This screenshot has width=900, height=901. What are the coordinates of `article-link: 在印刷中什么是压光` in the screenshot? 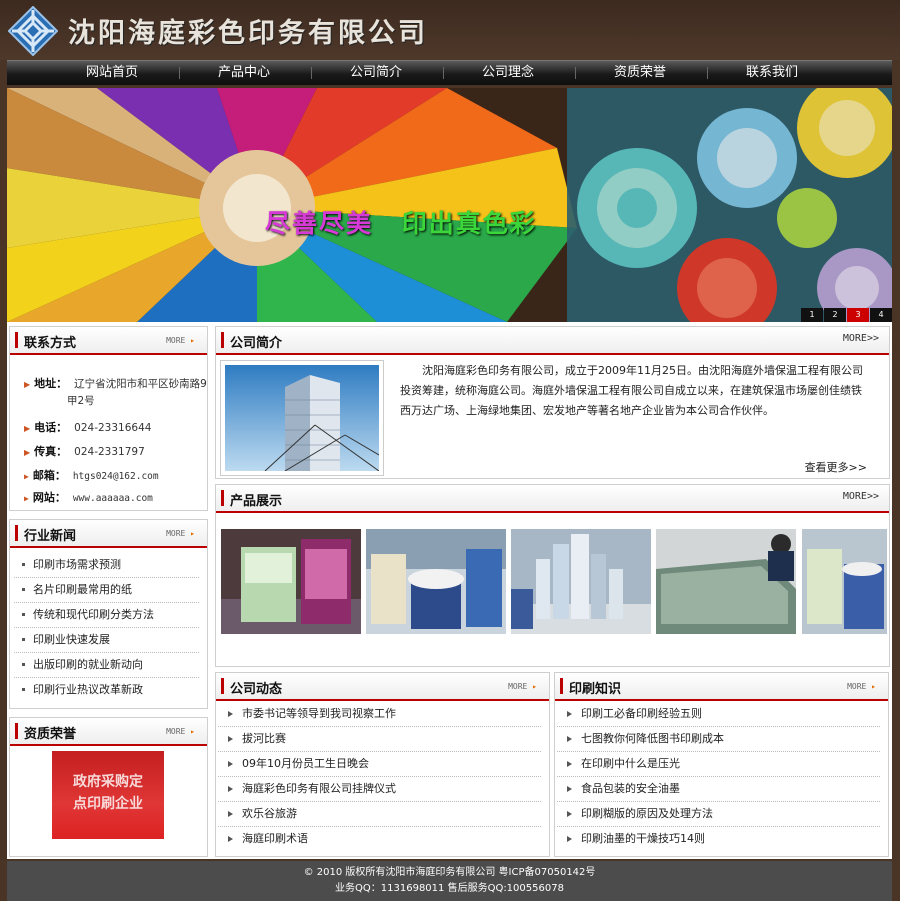 It's located at (630, 763).